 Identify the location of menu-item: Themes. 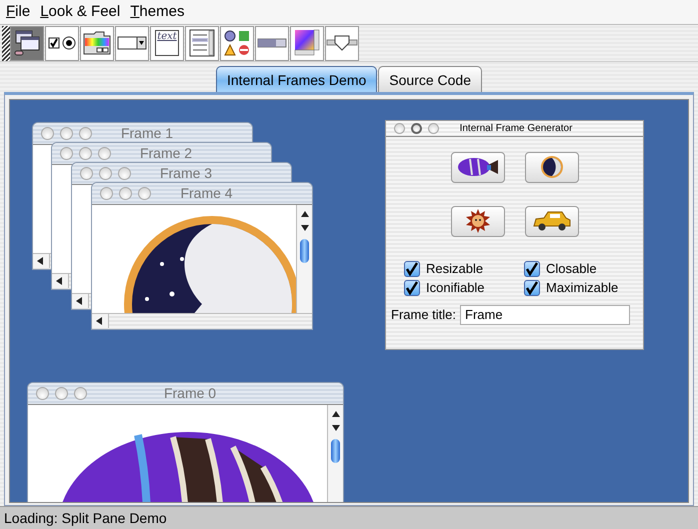
(157, 11).